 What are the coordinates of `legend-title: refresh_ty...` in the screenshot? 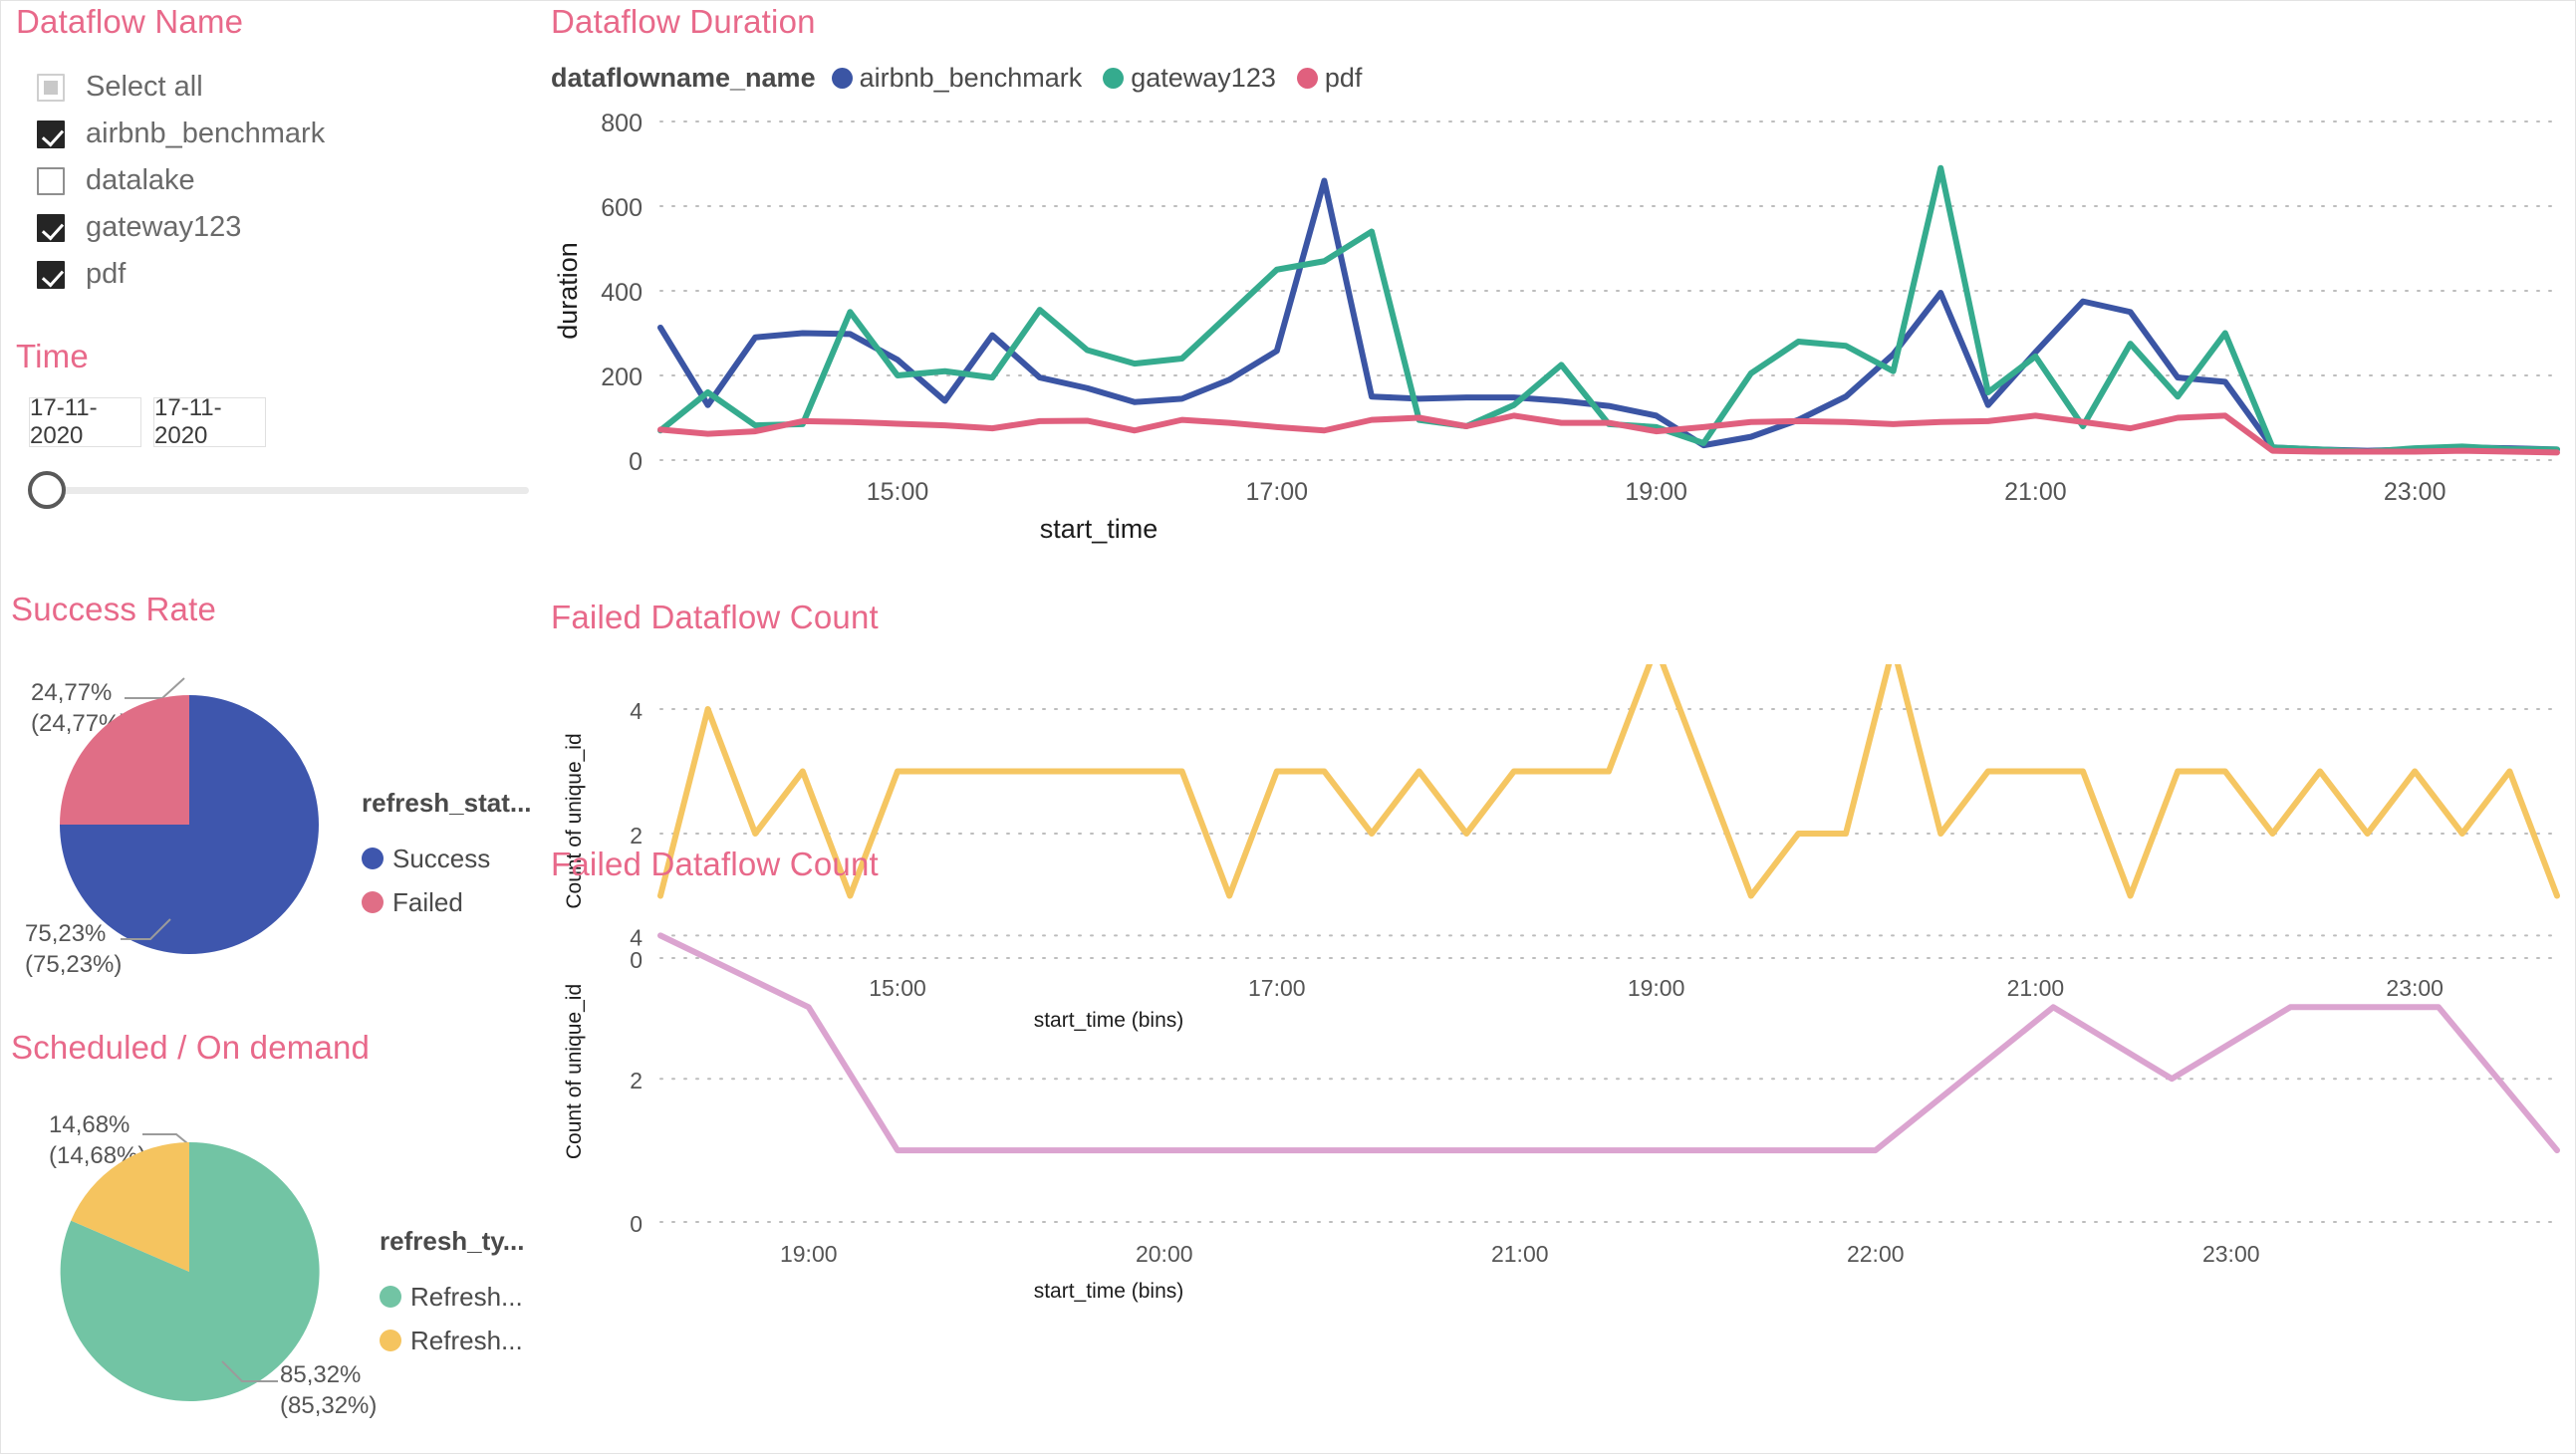 It's located at (452, 1241).